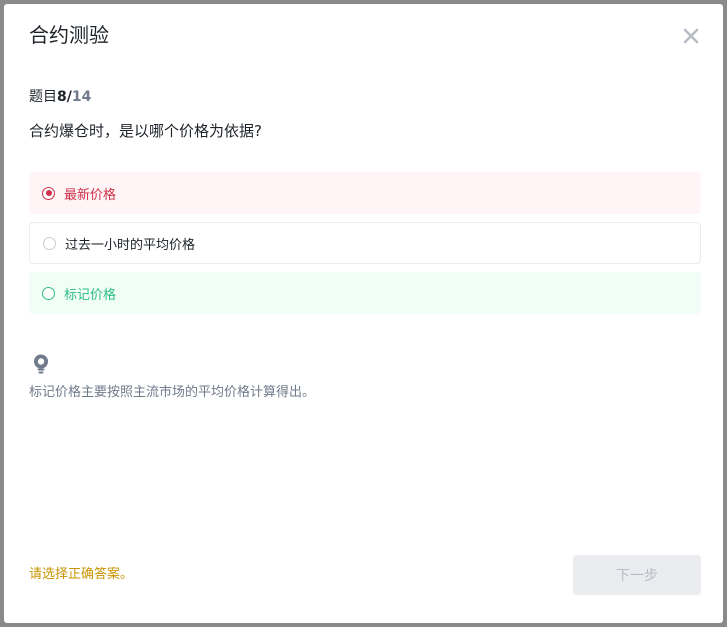 This screenshot has height=627, width=727. What do you see at coordinates (48, 193) in the screenshot?
I see `radio-selected-icon` at bounding box center [48, 193].